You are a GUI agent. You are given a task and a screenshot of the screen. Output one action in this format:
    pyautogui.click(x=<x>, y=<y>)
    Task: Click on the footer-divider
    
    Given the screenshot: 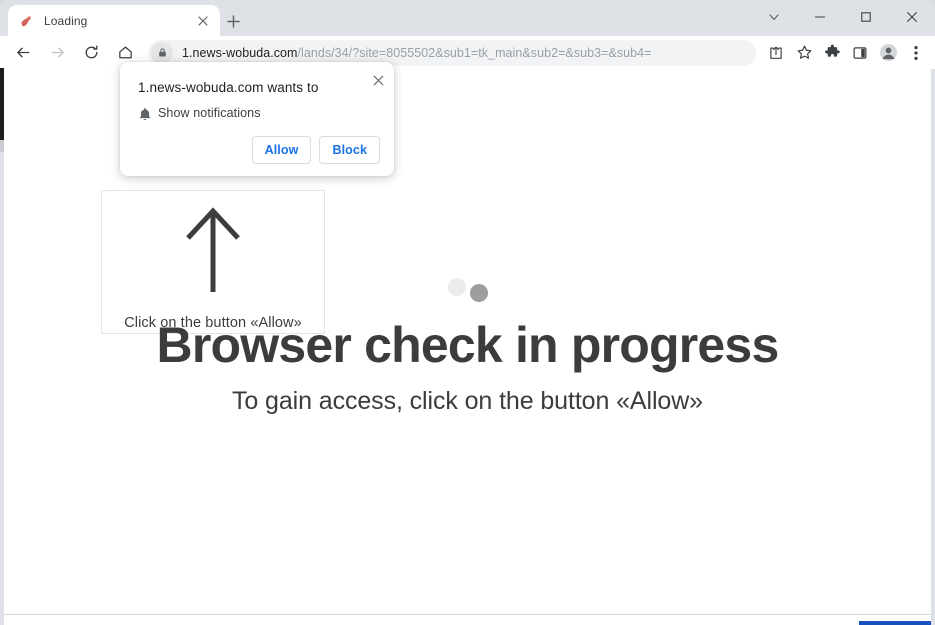 What is the action you would take?
    pyautogui.click(x=467, y=614)
    